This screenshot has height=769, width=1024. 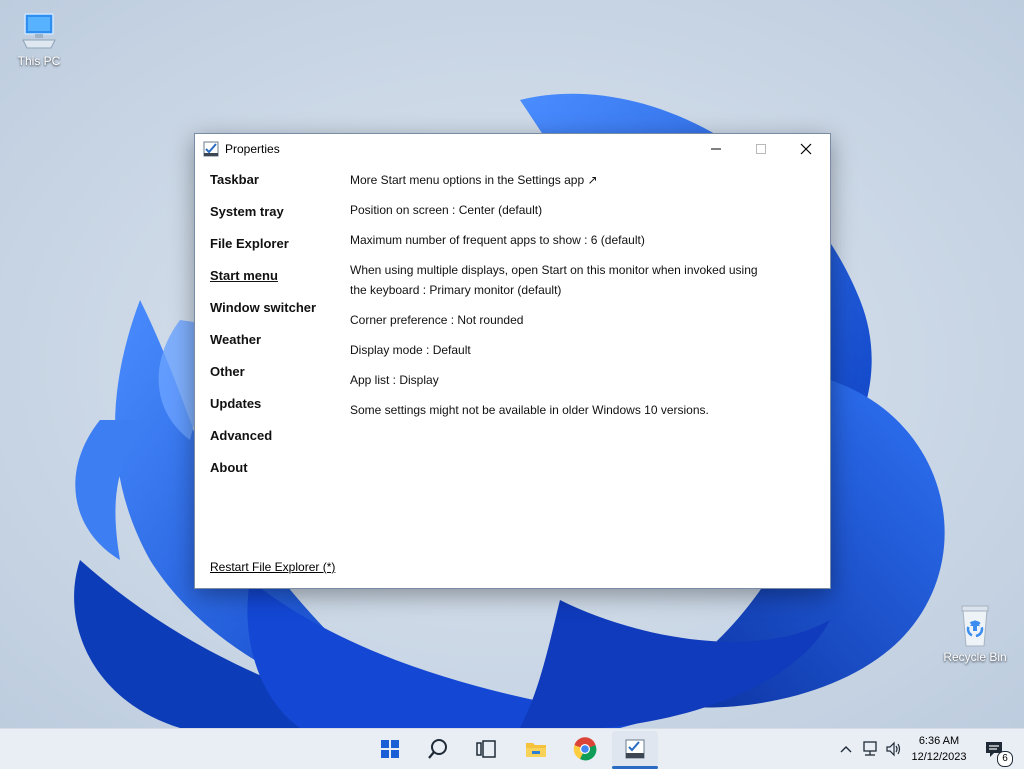 I want to click on nav-item-about: About, so click(x=263, y=476).